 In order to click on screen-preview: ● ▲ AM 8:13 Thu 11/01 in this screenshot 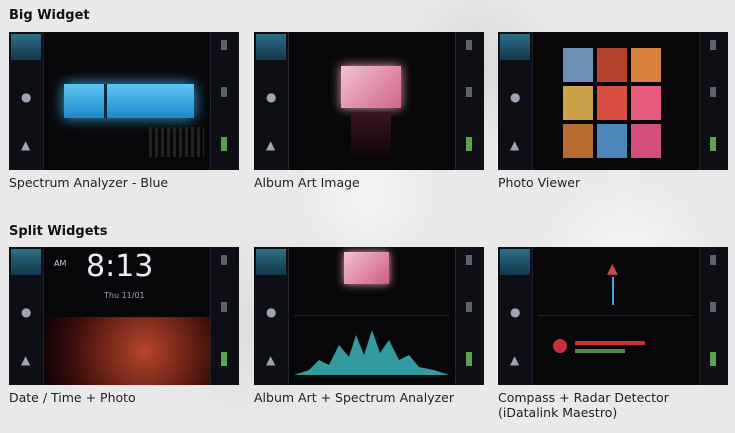, I will do `click(124, 316)`.